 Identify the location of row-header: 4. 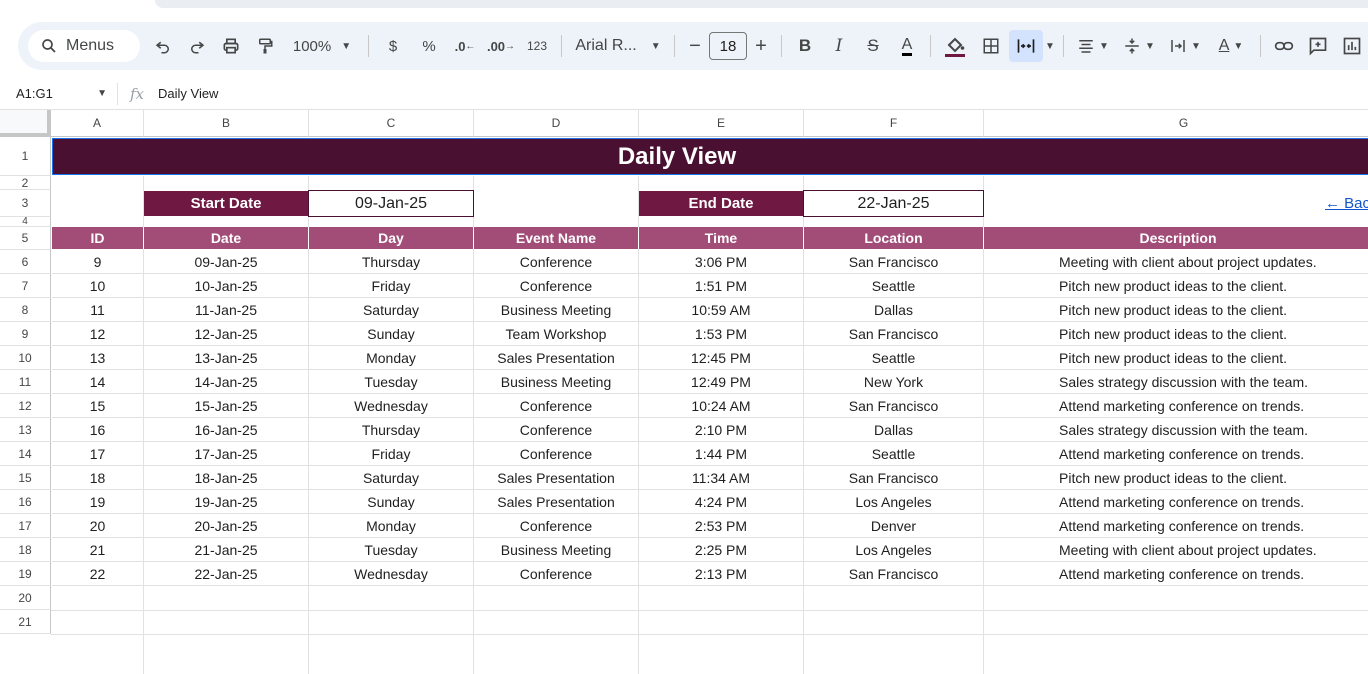
(25, 221).